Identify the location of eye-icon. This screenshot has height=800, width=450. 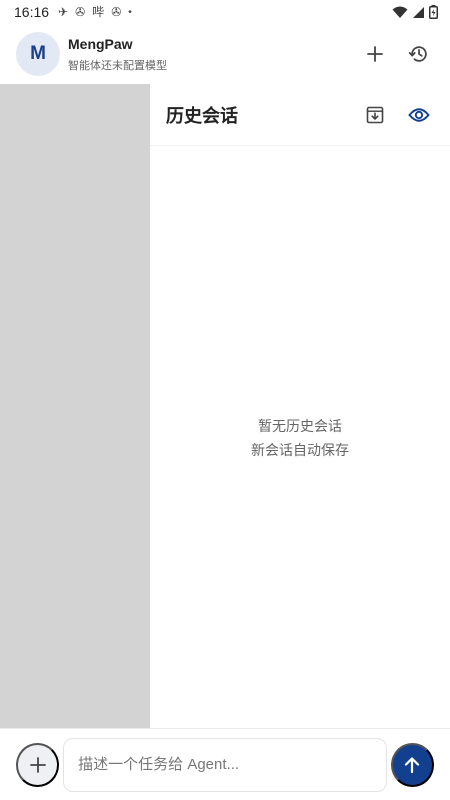
(419, 114).